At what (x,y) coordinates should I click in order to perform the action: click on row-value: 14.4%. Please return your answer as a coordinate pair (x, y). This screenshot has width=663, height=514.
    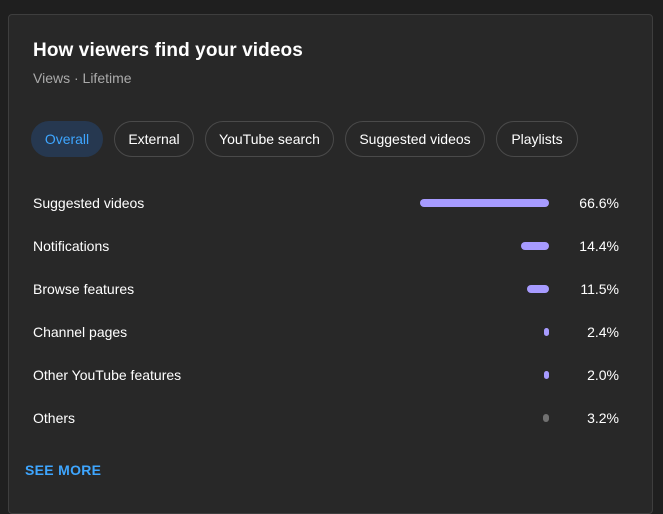
    Looking at the image, I should click on (599, 246).